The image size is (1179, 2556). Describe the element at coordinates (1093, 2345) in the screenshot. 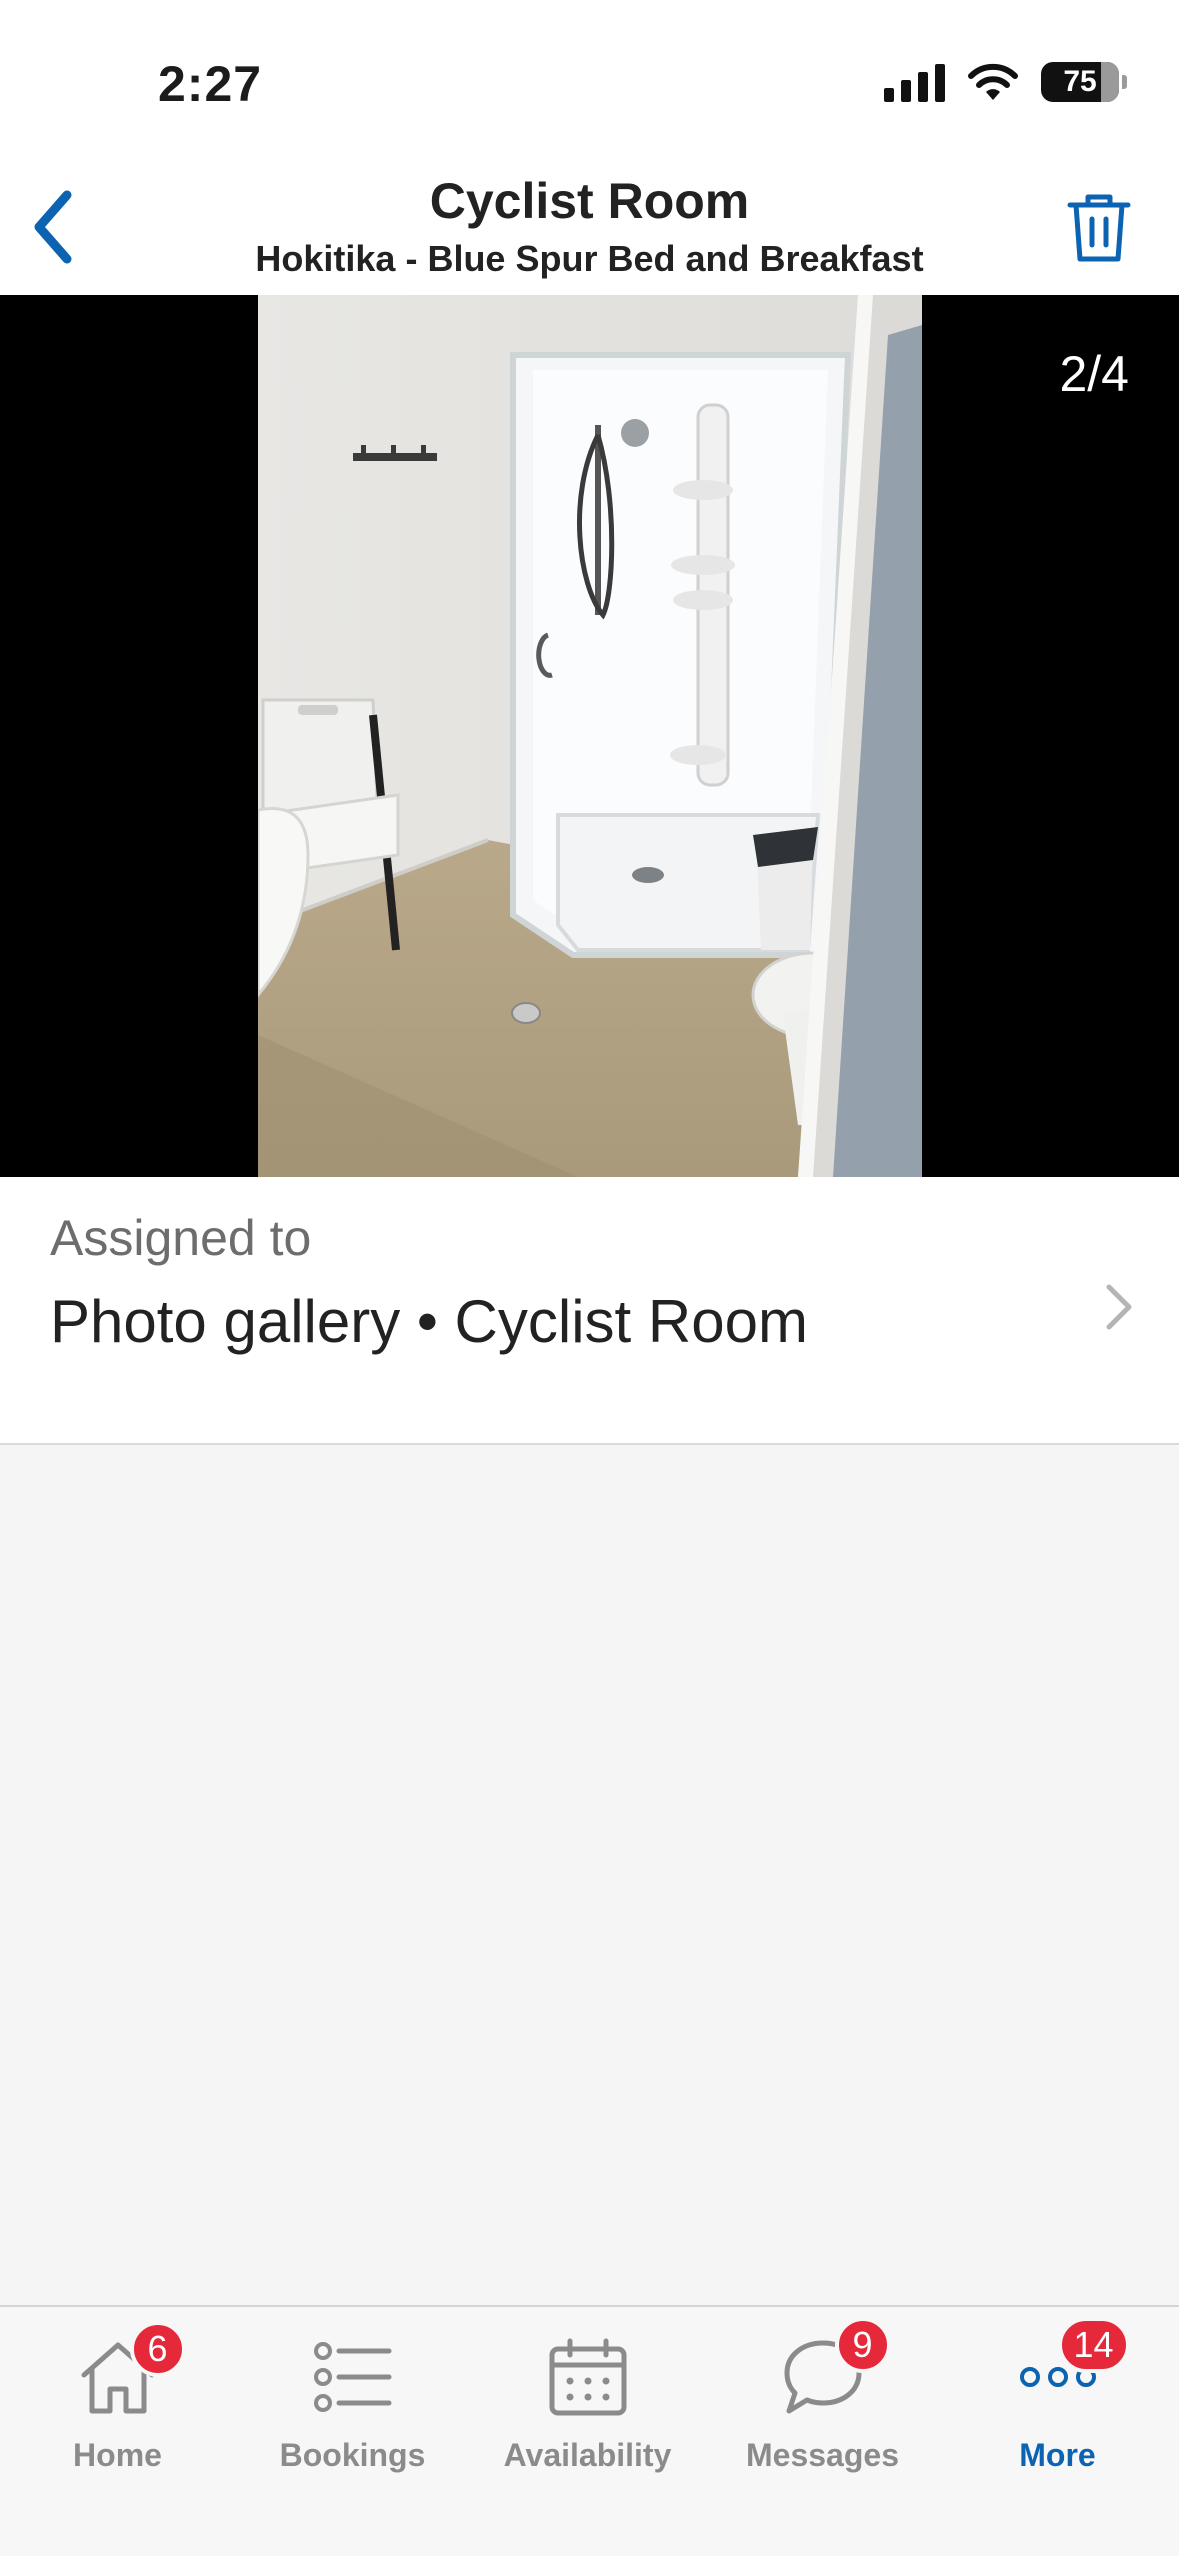

I see `more-badge: 14` at that location.